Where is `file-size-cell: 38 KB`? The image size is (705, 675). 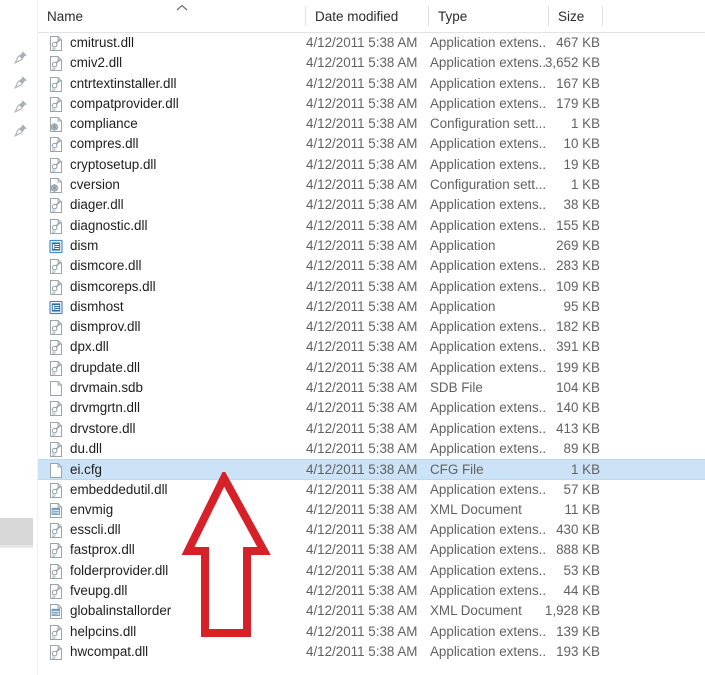 file-size-cell: 38 KB is located at coordinates (581, 205).